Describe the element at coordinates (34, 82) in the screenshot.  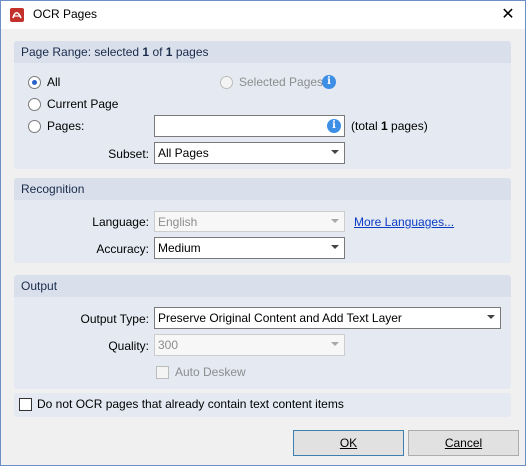
I see `all-radio` at that location.